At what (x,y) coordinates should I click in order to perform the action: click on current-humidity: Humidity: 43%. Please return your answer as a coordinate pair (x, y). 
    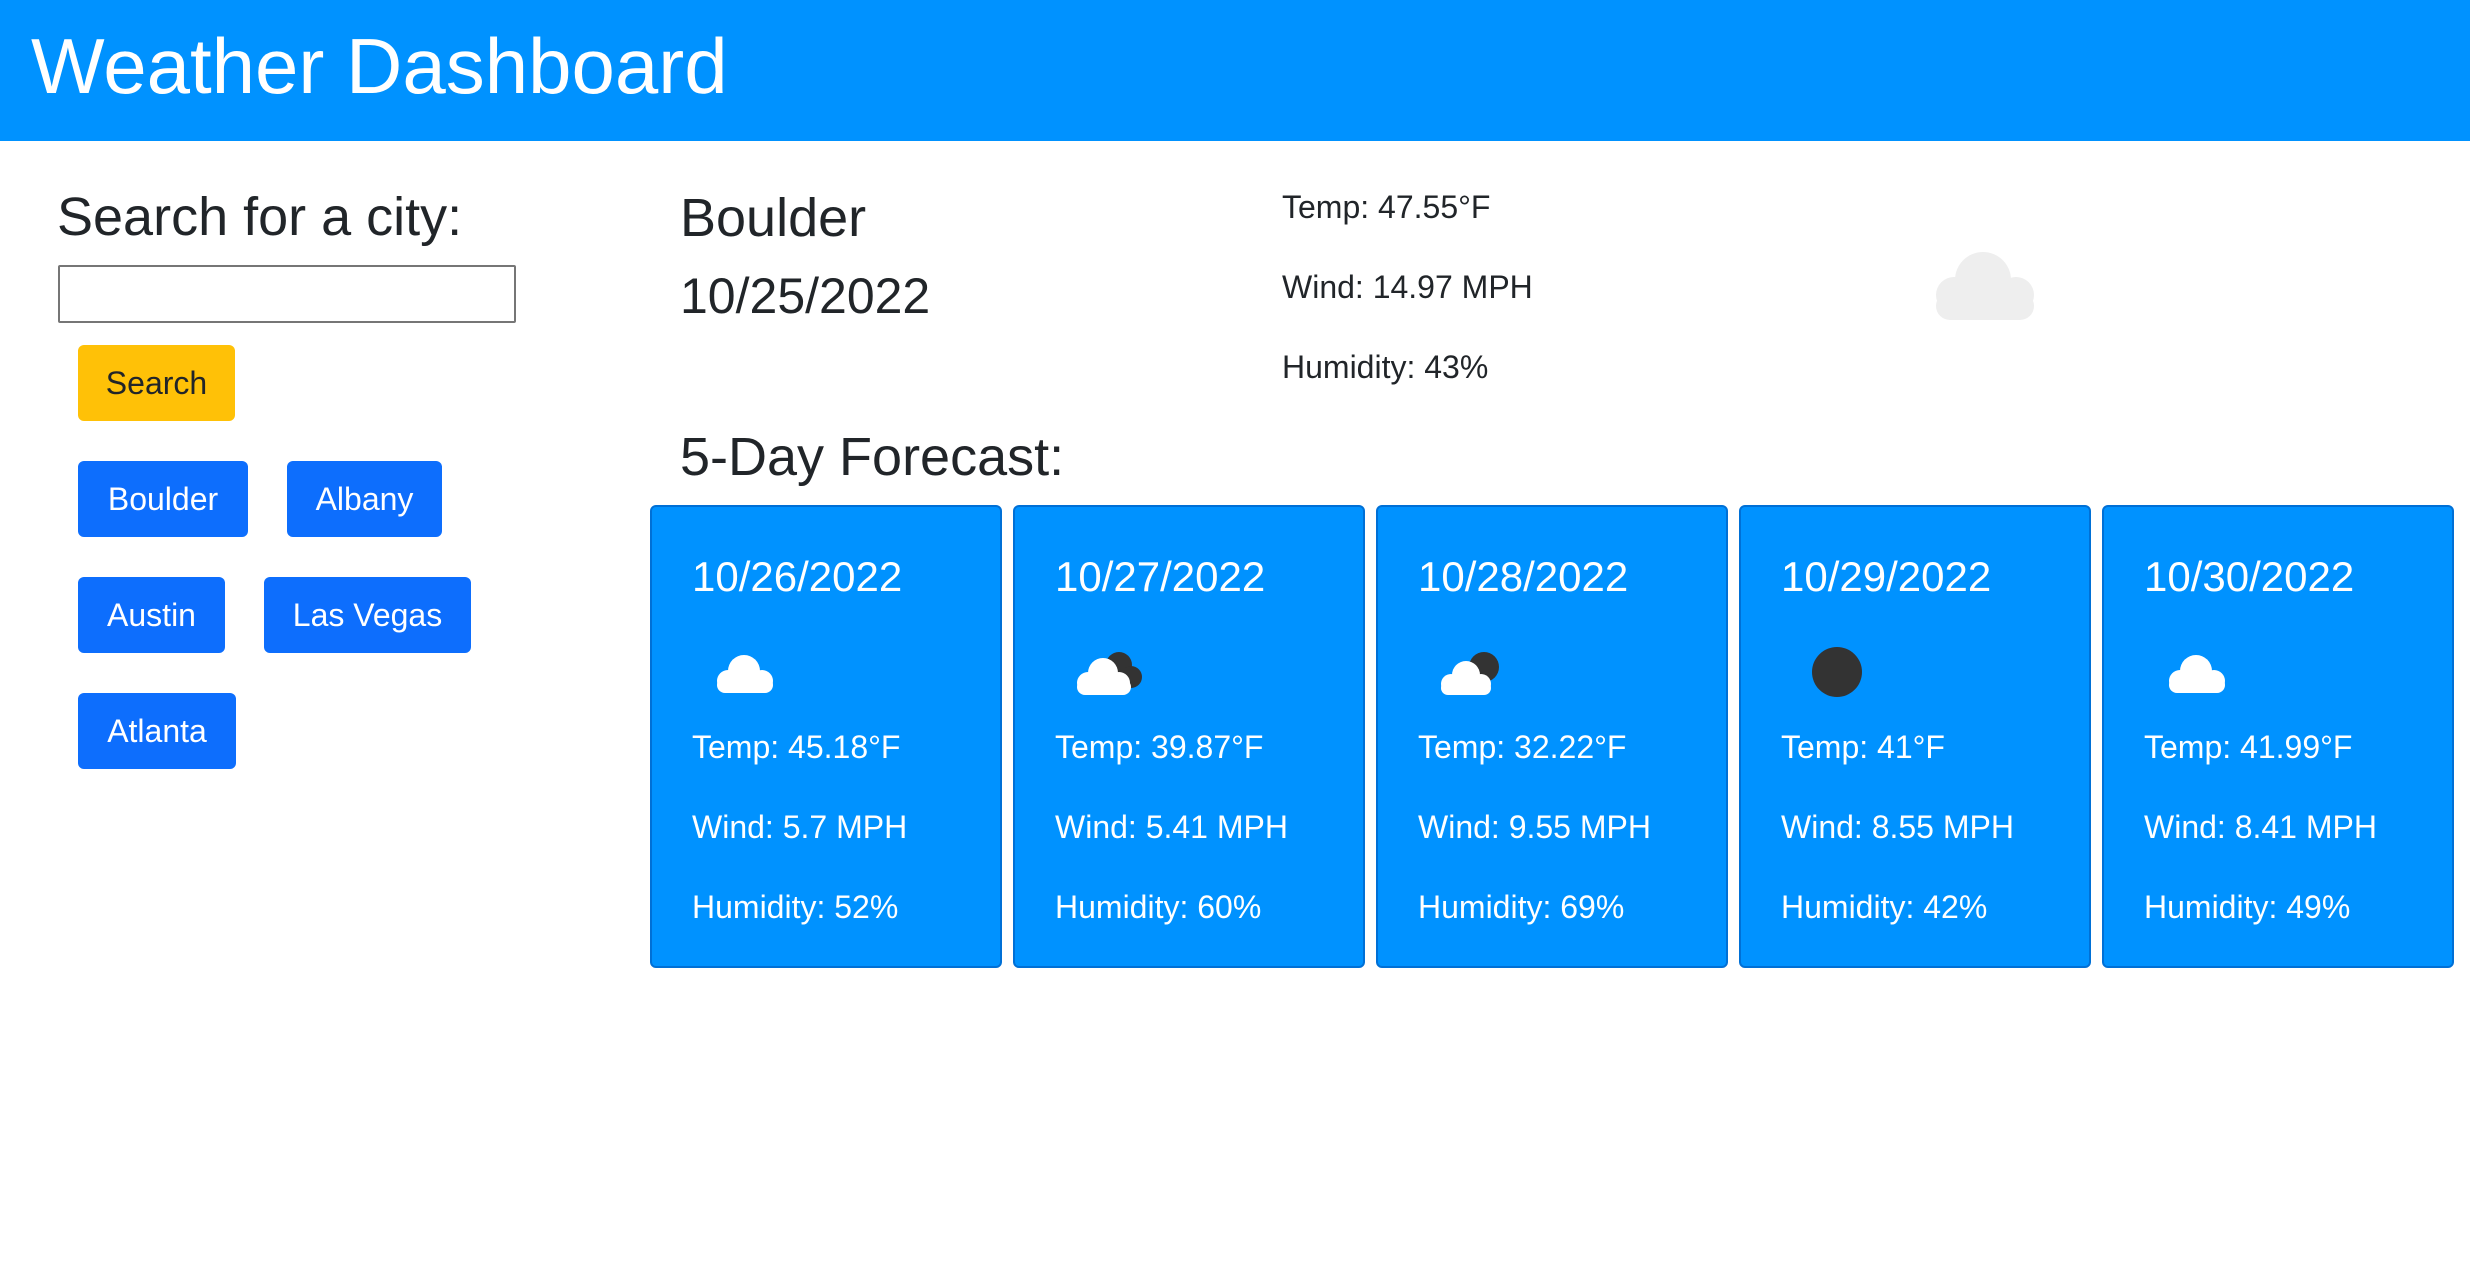
    Looking at the image, I should click on (1385, 367).